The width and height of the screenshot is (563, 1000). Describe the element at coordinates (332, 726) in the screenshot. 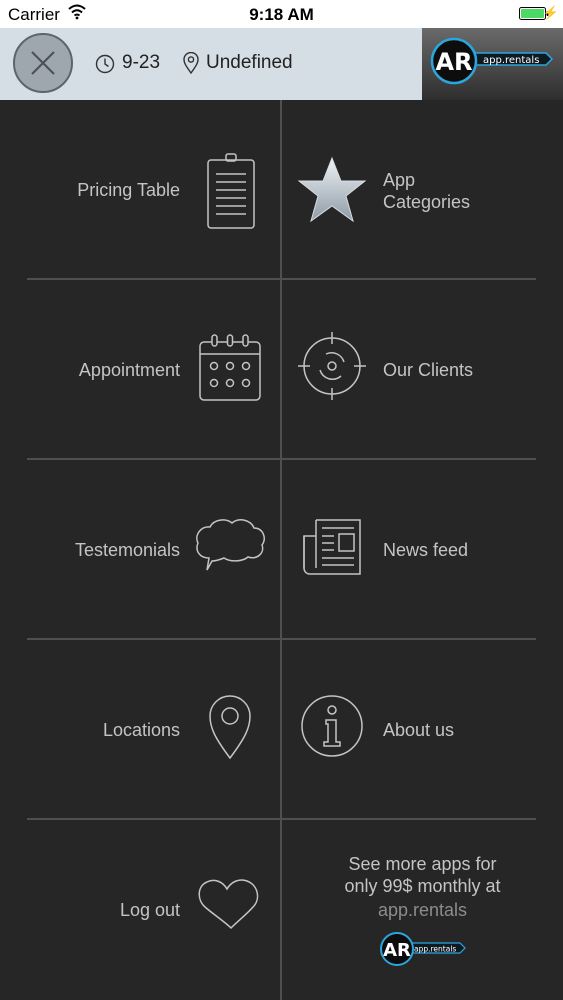

I see `info-icon` at that location.